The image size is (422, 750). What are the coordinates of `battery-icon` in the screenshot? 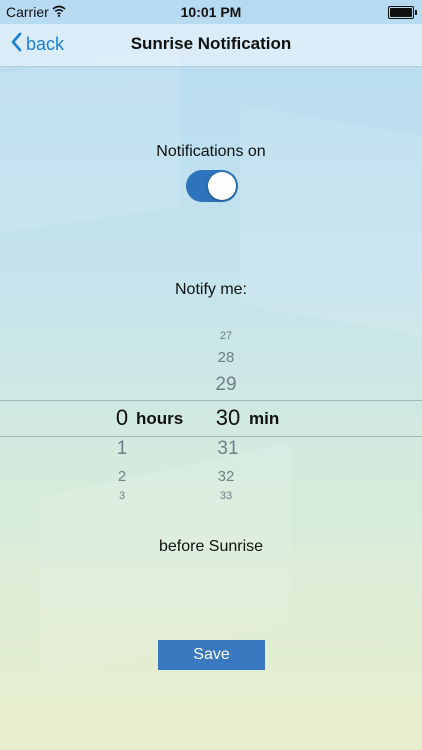 It's located at (402, 12).